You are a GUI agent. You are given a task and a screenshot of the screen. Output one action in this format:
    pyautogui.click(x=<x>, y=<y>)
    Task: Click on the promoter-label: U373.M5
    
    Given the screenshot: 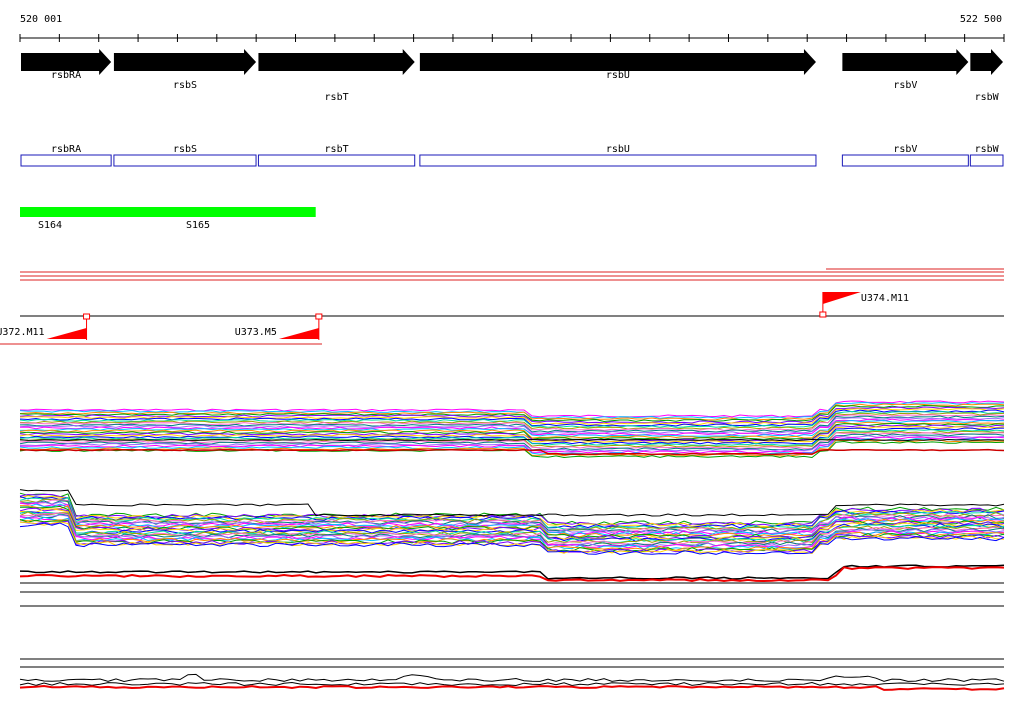 What is the action you would take?
    pyautogui.click(x=256, y=332)
    